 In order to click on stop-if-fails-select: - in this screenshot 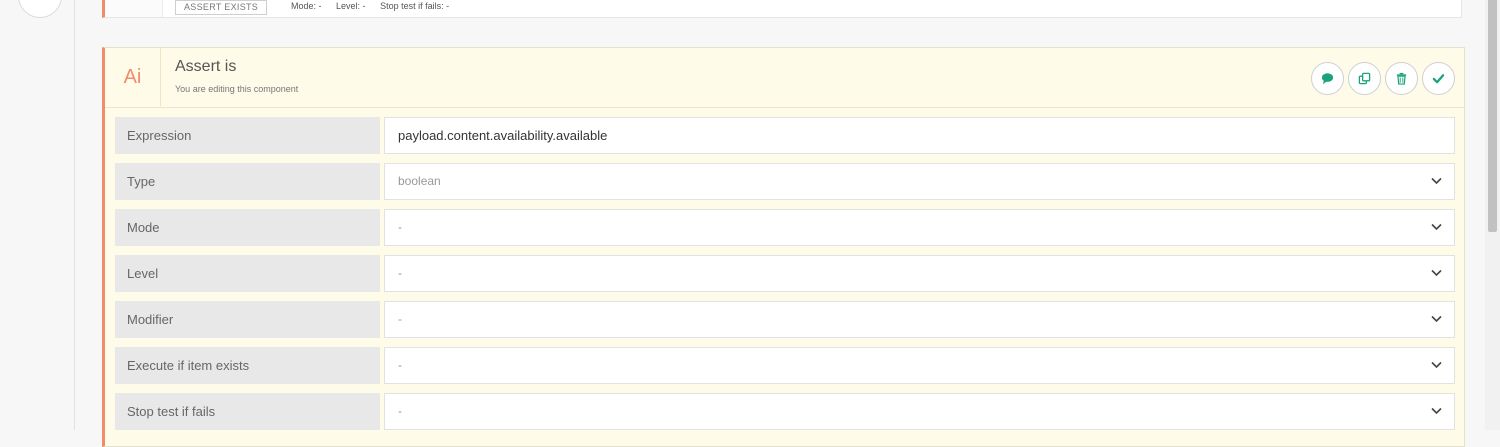, I will do `click(919, 411)`.